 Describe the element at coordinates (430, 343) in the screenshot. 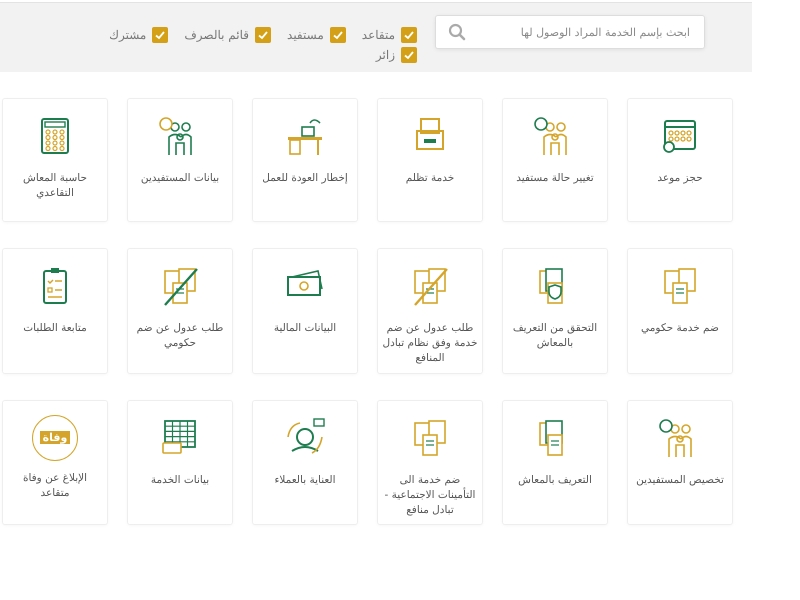

I see `service-title: طلب عدول عن ضم خدمة وفق نظام تبادل المنافع` at that location.